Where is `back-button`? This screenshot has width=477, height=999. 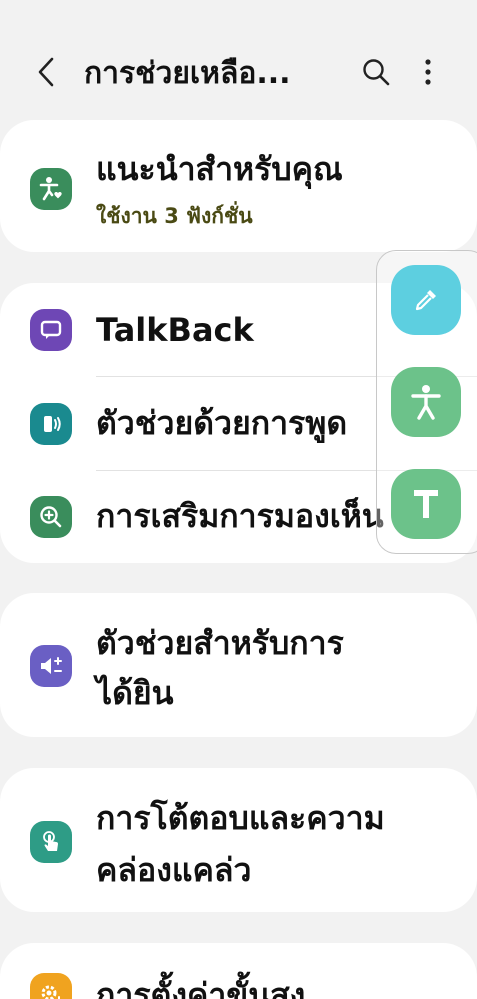
back-button is located at coordinates (46, 72).